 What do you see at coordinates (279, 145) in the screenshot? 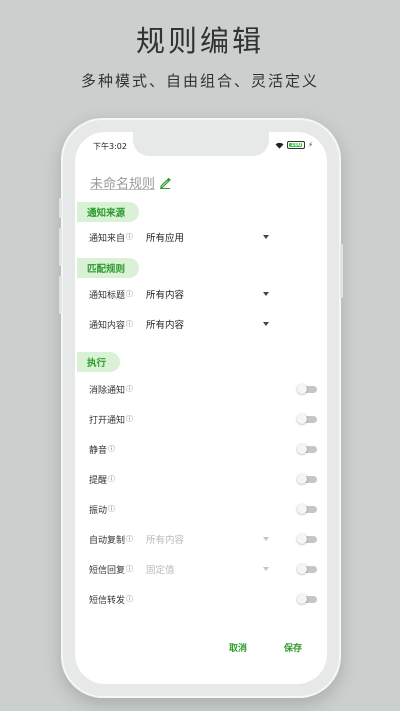
I see `wifi-icon` at bounding box center [279, 145].